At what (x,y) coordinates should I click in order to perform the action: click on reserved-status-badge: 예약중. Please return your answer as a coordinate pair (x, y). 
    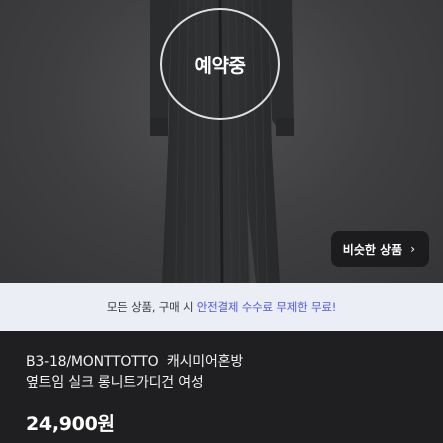
    Looking at the image, I should click on (220, 64).